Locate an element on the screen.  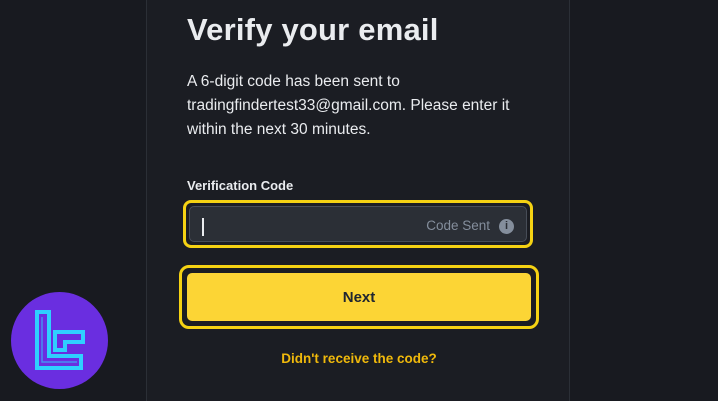
next-button: Next is located at coordinates (359, 297).